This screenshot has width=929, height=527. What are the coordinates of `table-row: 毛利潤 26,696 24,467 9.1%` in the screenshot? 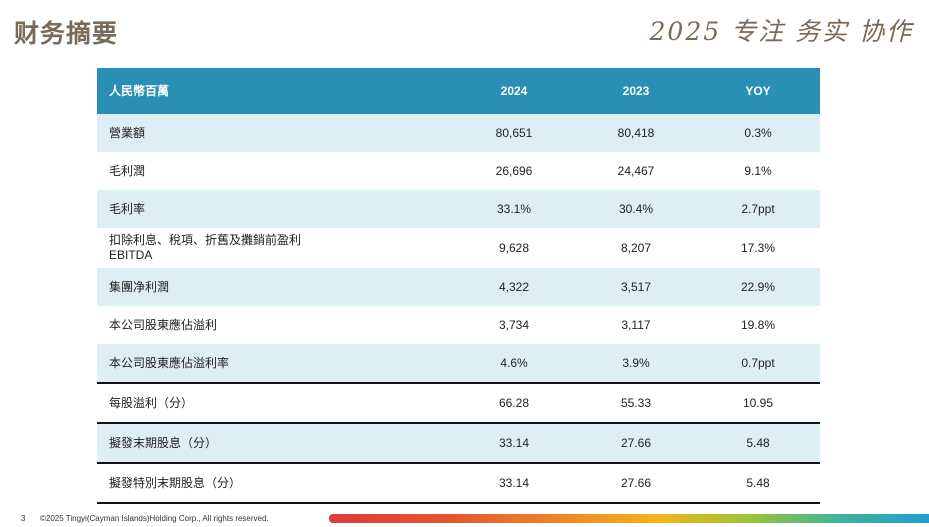 It's located at (458, 171).